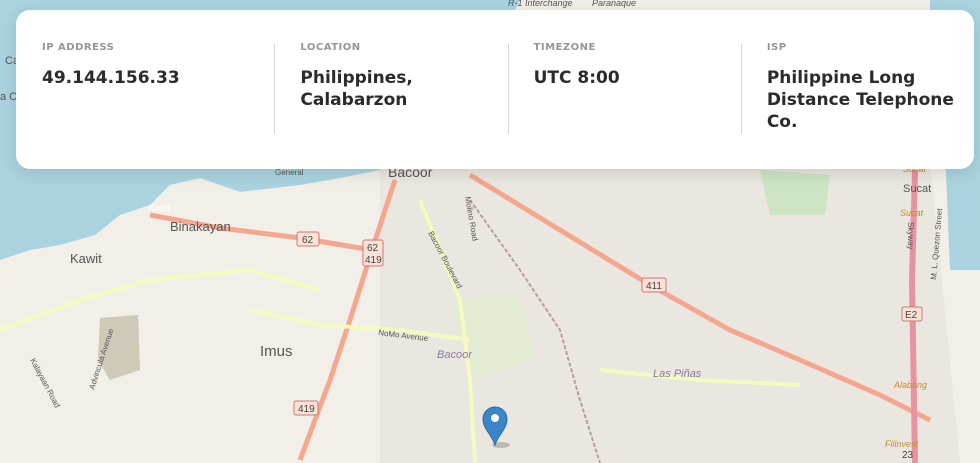  Describe the element at coordinates (654, 286) in the screenshot. I see `shield-411: 411` at that location.